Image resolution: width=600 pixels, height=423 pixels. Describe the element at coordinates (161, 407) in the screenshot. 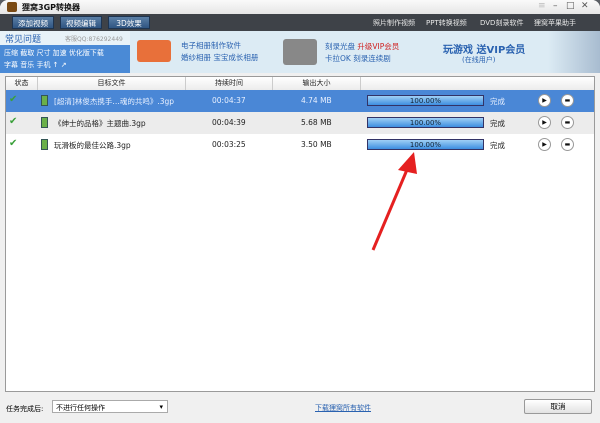

I see `chevron-down-icon: ▾` at that location.